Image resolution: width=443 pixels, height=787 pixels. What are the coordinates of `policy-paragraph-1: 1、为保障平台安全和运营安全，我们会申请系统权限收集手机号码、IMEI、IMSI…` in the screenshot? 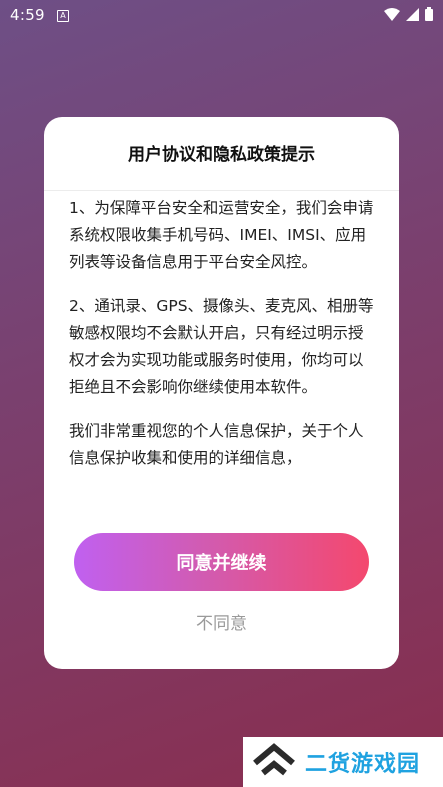 It's located at (221, 235).